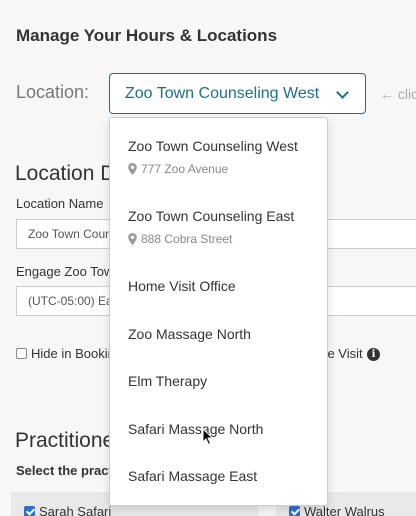 This screenshot has height=516, width=416. I want to click on click-hint: ← click, so click(398, 94).